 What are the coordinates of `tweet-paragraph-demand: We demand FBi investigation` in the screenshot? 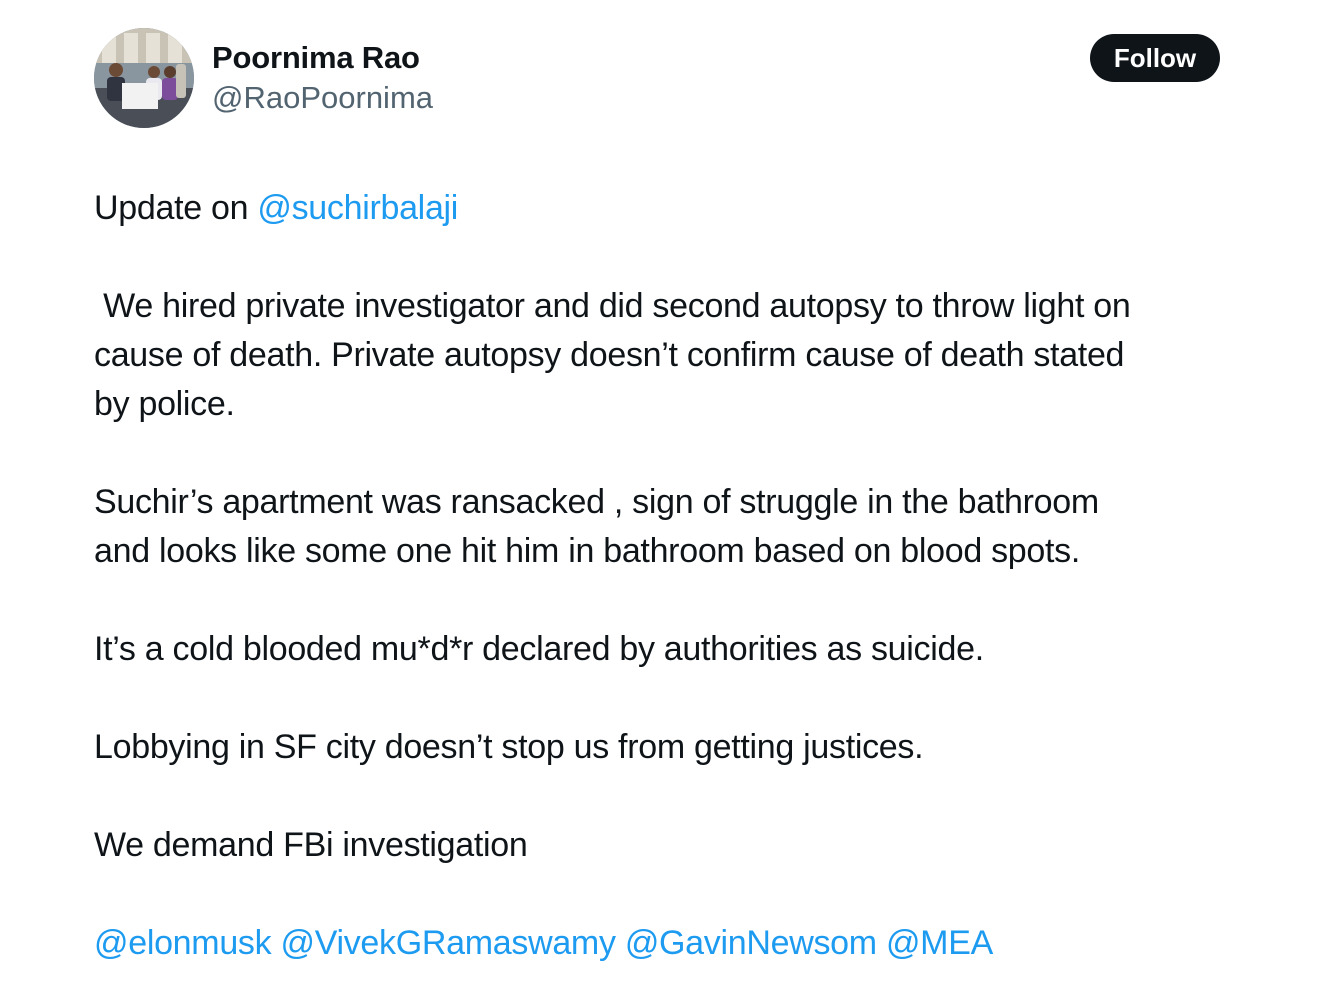 It's located at (311, 845).